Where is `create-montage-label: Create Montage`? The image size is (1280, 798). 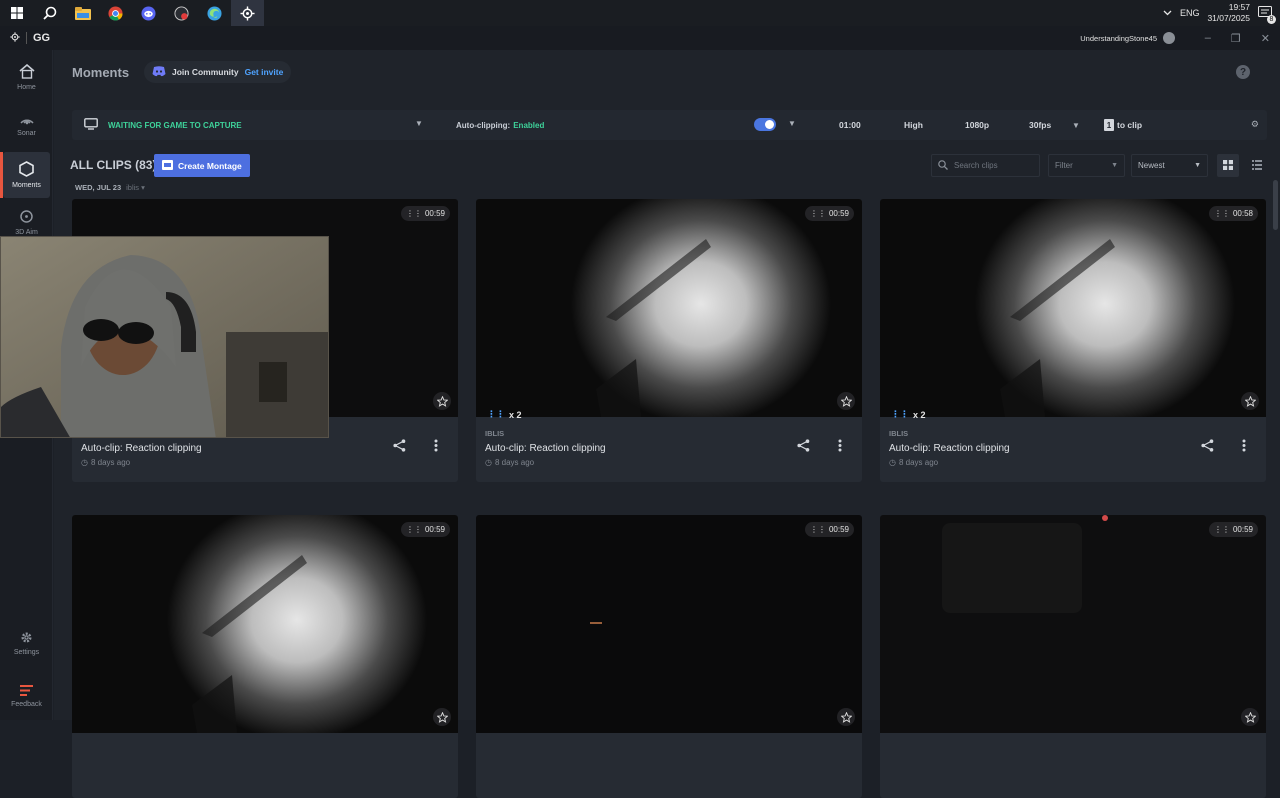 create-montage-label: Create Montage is located at coordinates (210, 165).